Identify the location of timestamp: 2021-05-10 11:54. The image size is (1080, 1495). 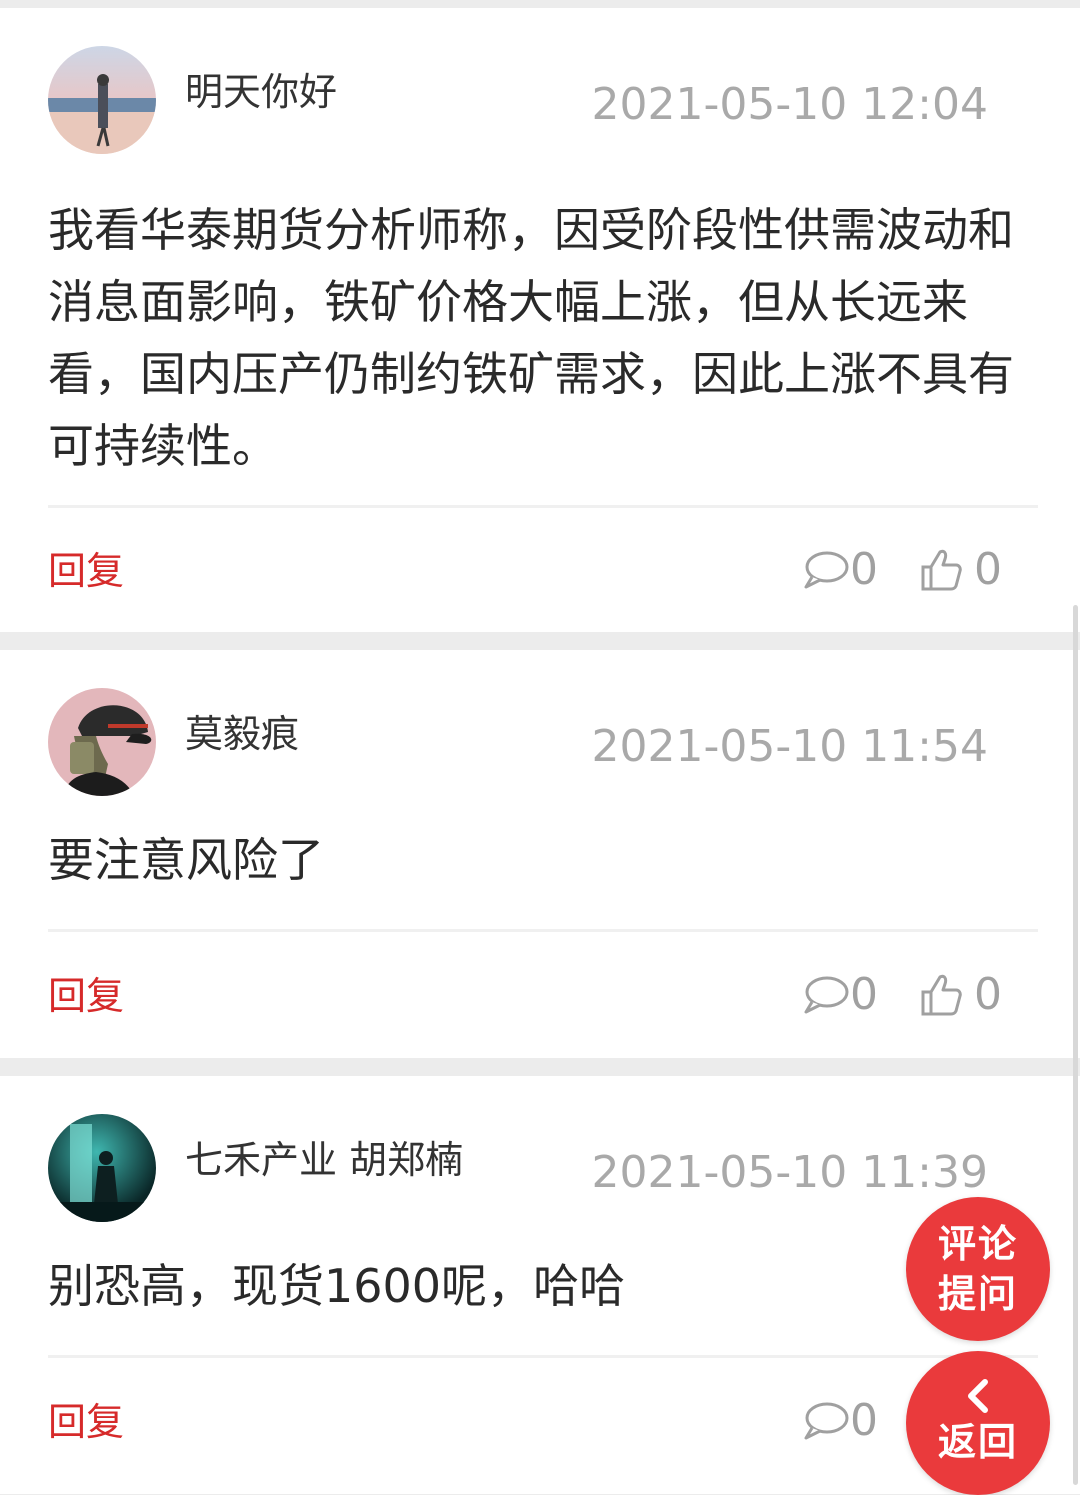
(790, 746).